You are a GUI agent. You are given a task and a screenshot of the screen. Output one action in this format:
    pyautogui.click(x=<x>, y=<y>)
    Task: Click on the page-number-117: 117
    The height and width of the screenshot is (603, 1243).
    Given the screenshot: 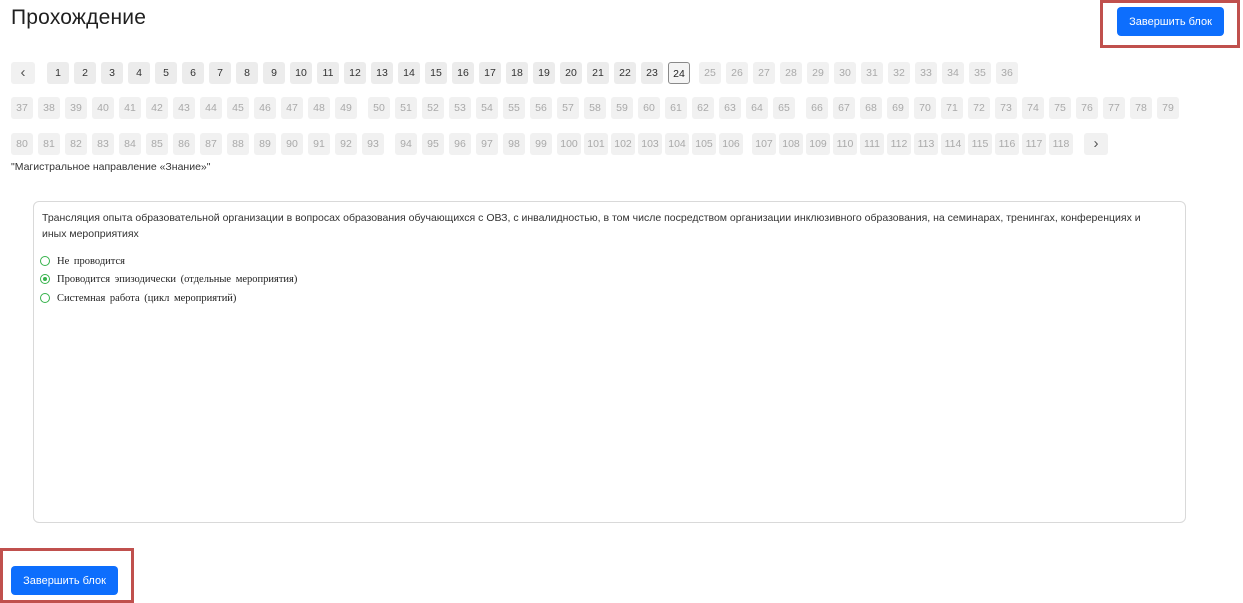 What is the action you would take?
    pyautogui.click(x=1034, y=144)
    